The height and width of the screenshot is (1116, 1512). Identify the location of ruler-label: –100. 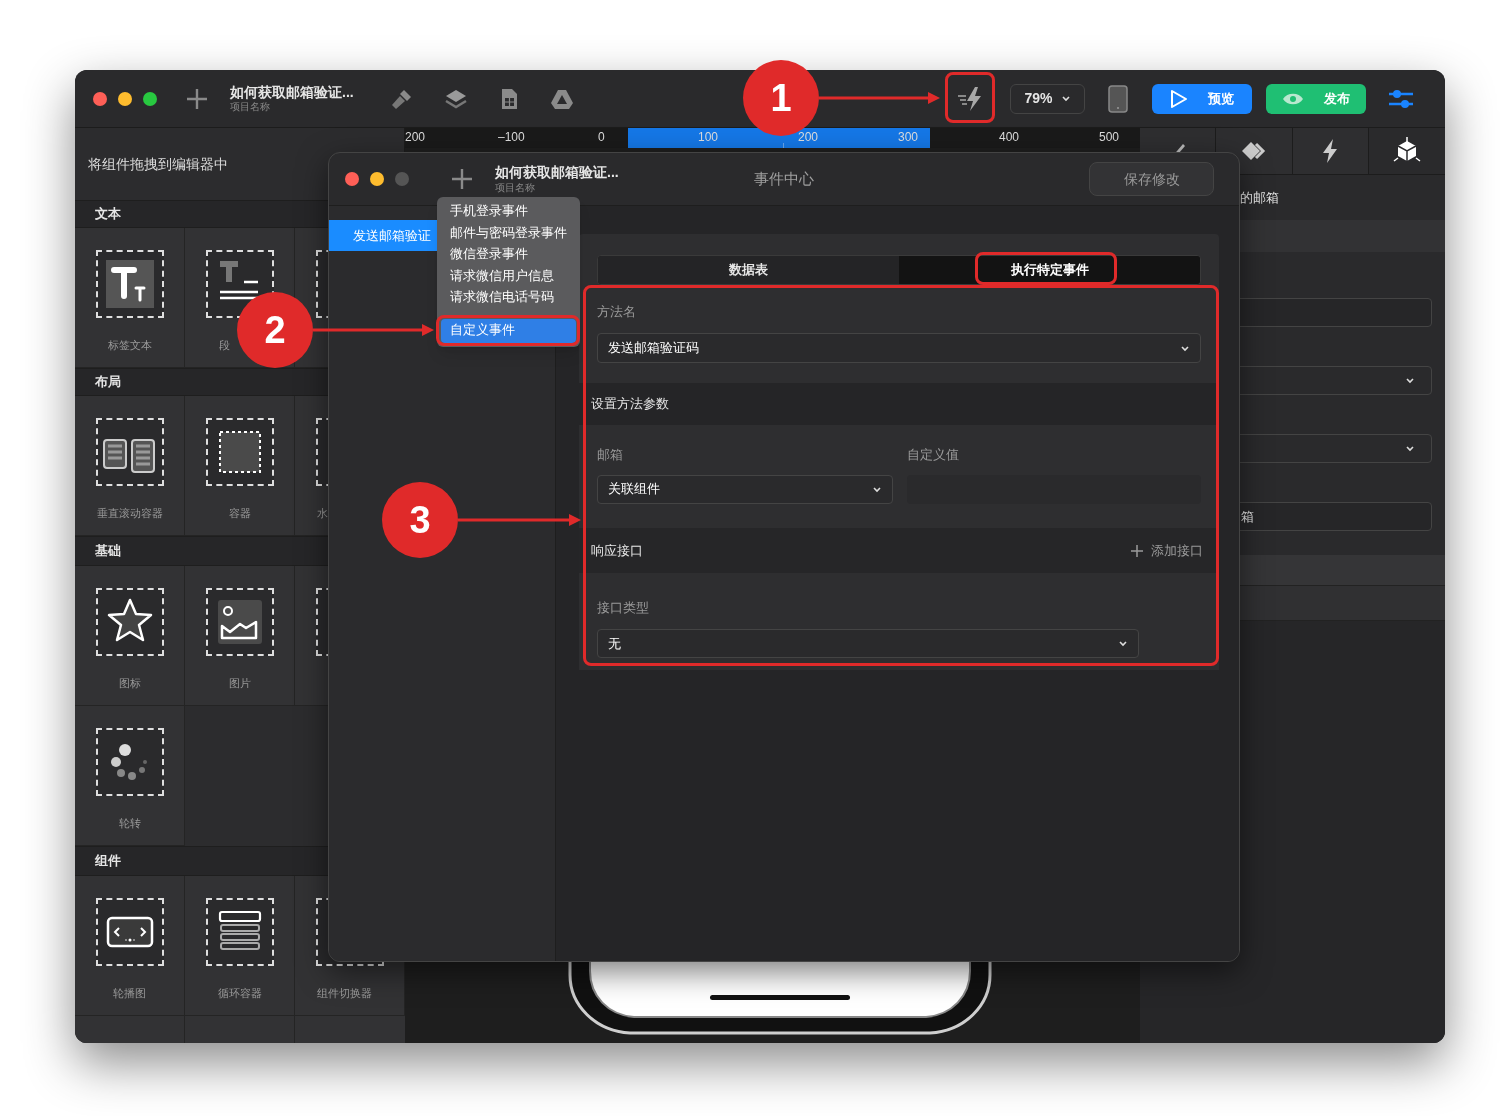
(511, 137).